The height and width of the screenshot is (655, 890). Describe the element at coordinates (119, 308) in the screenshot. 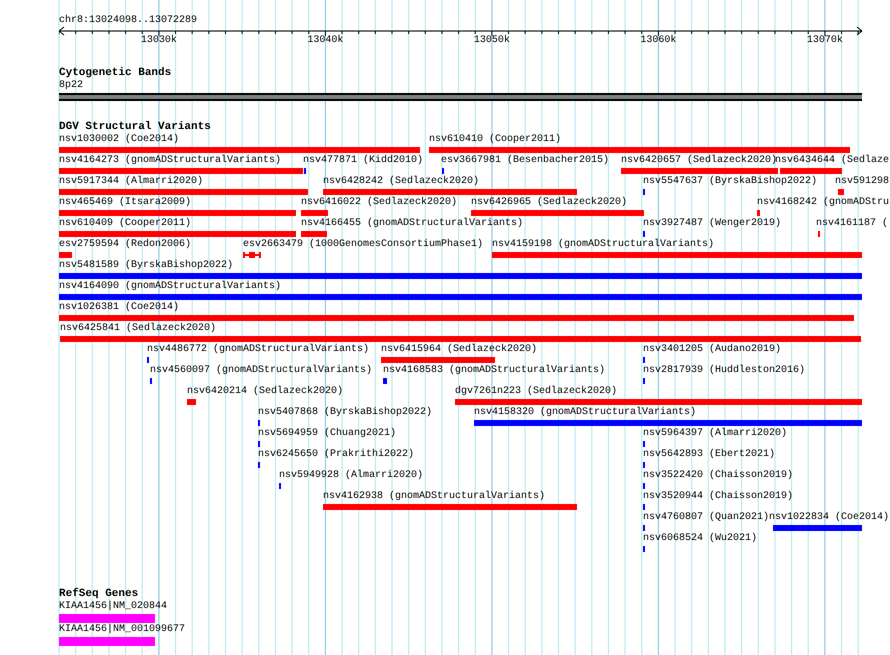

I see `variant-label: nsv1026381 (Coe2014)` at that location.